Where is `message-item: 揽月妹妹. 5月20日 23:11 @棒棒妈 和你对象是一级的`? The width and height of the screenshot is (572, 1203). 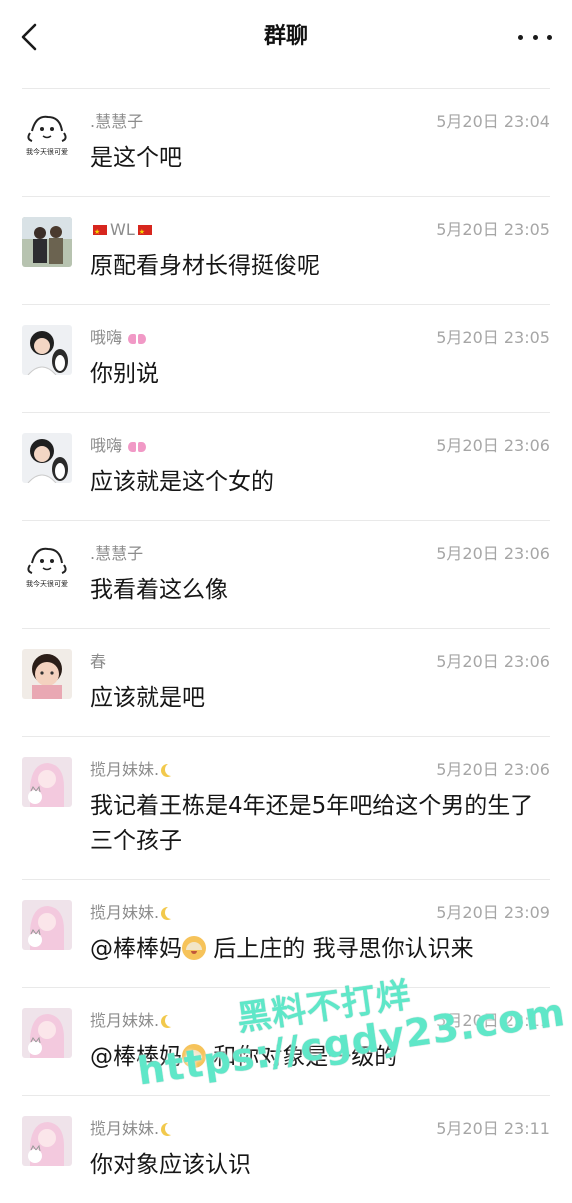
message-item: 揽月妹妹. 5月20日 23:11 @棒棒妈 和你对象是一级的 is located at coordinates (286, 1041).